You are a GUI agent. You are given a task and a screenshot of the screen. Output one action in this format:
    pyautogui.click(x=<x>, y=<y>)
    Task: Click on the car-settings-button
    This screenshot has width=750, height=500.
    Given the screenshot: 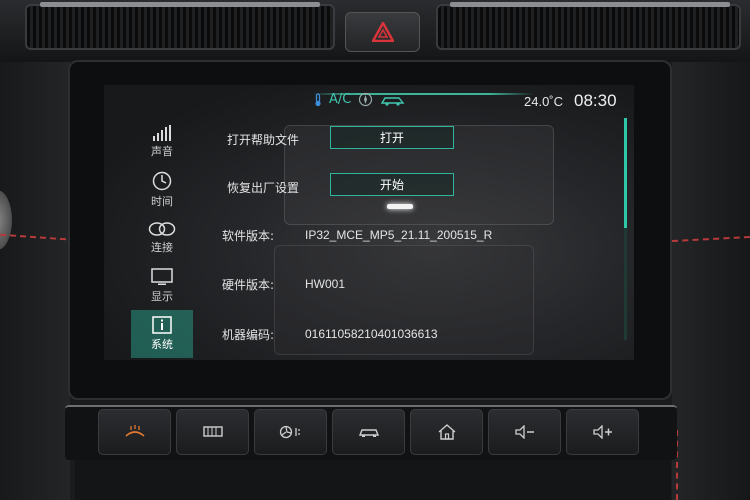 What is the action you would take?
    pyautogui.click(x=368, y=432)
    